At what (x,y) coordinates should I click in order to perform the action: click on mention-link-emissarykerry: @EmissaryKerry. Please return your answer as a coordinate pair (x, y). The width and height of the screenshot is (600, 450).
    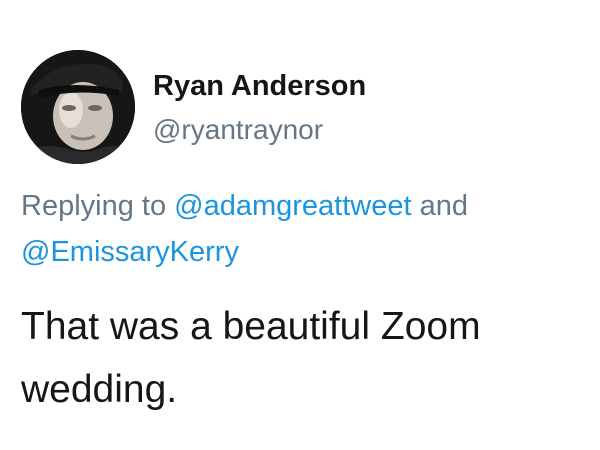
    Looking at the image, I should click on (130, 252).